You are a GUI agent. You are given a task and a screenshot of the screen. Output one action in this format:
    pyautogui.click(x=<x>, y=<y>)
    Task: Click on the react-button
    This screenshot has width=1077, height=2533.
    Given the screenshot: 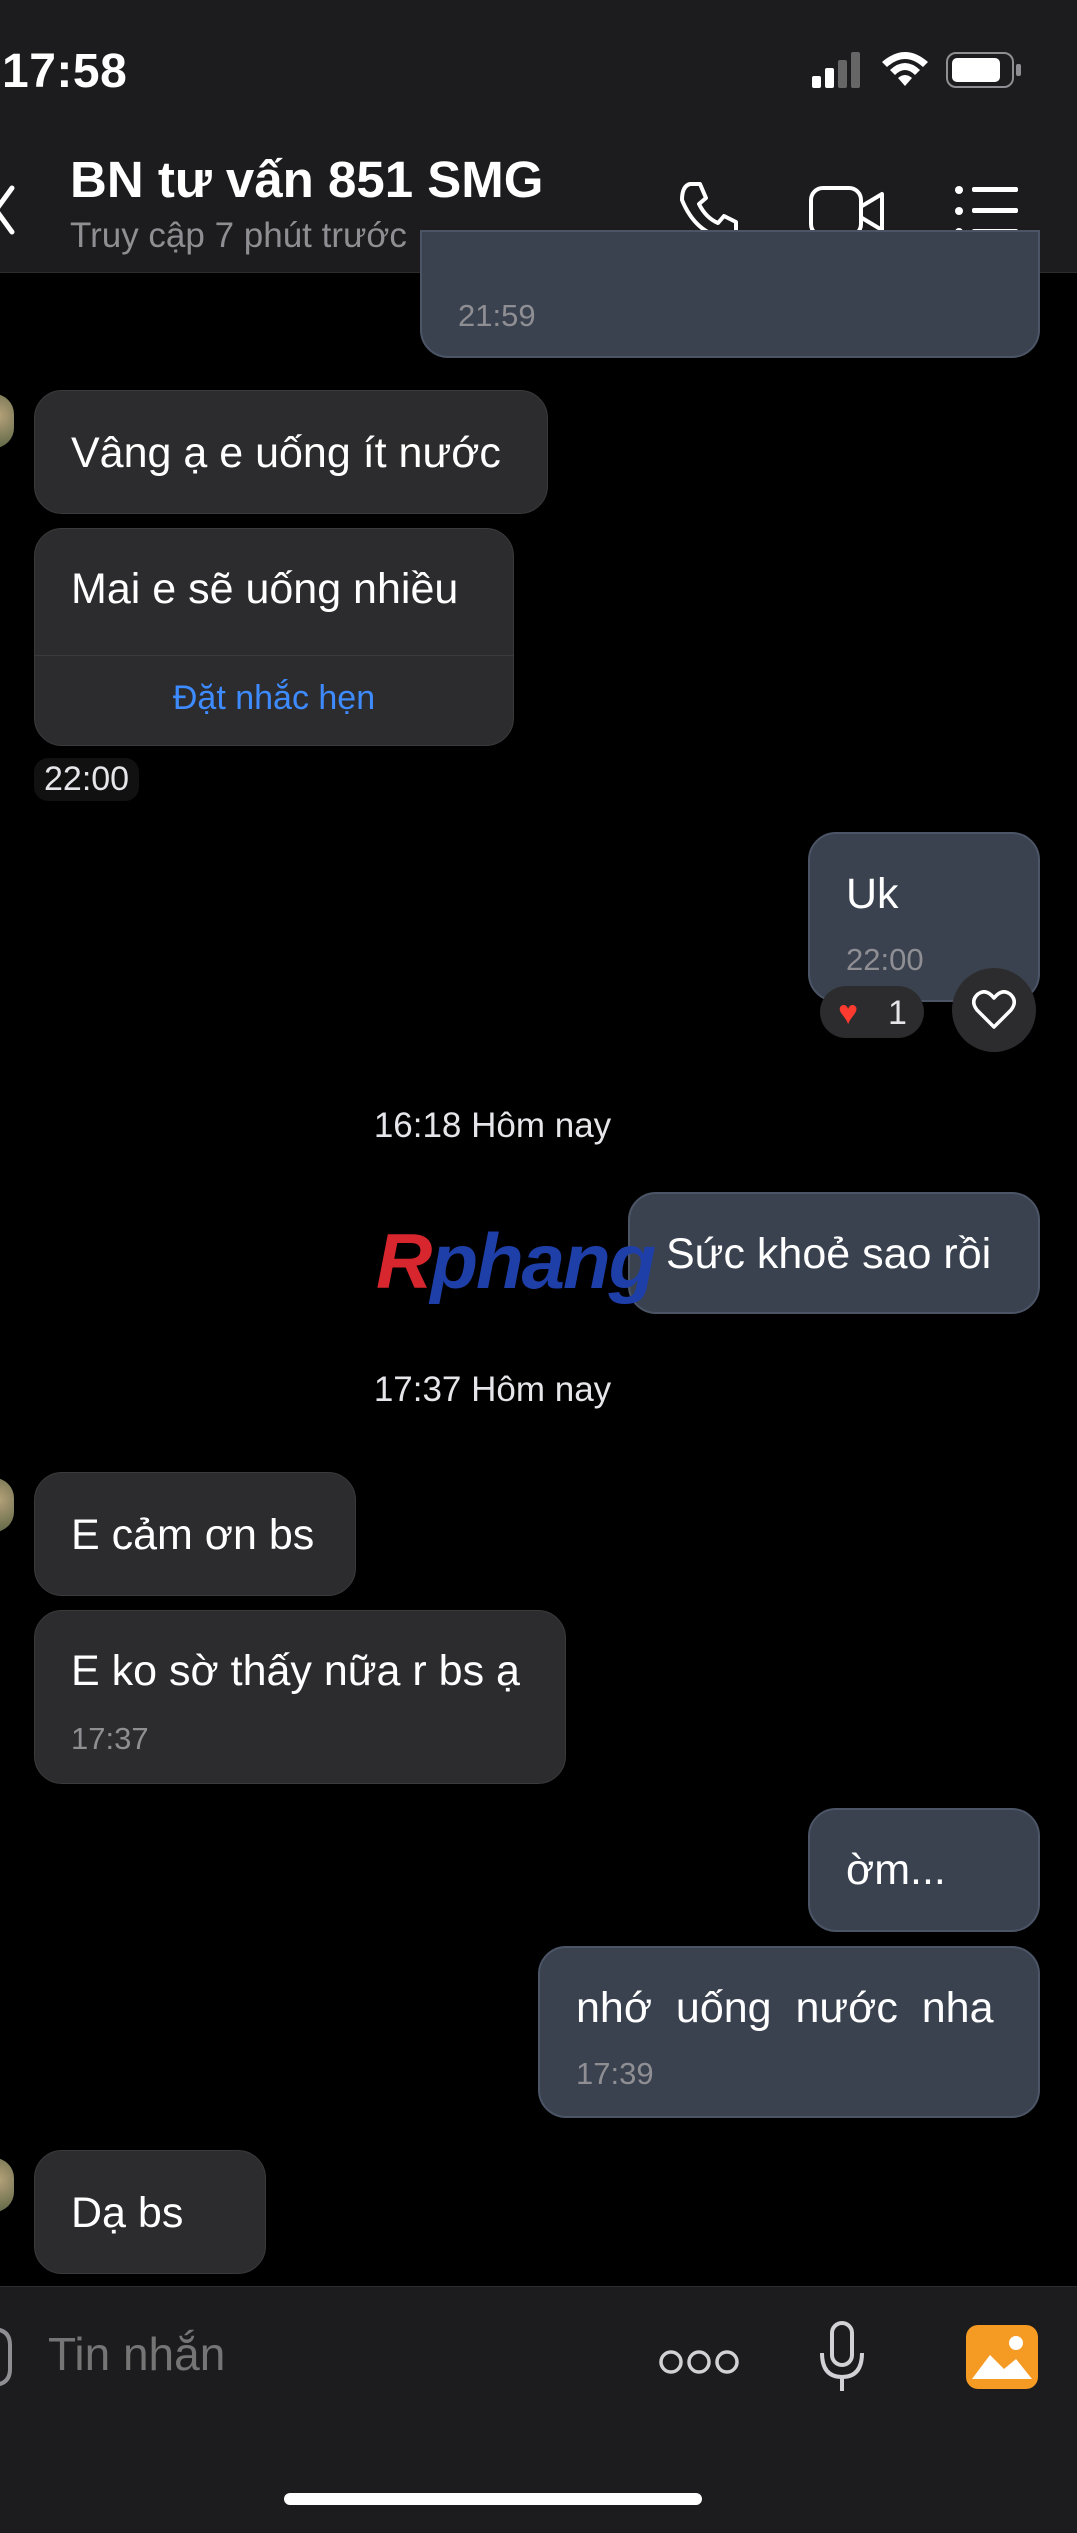 What is the action you would take?
    pyautogui.click(x=994, y=1010)
    